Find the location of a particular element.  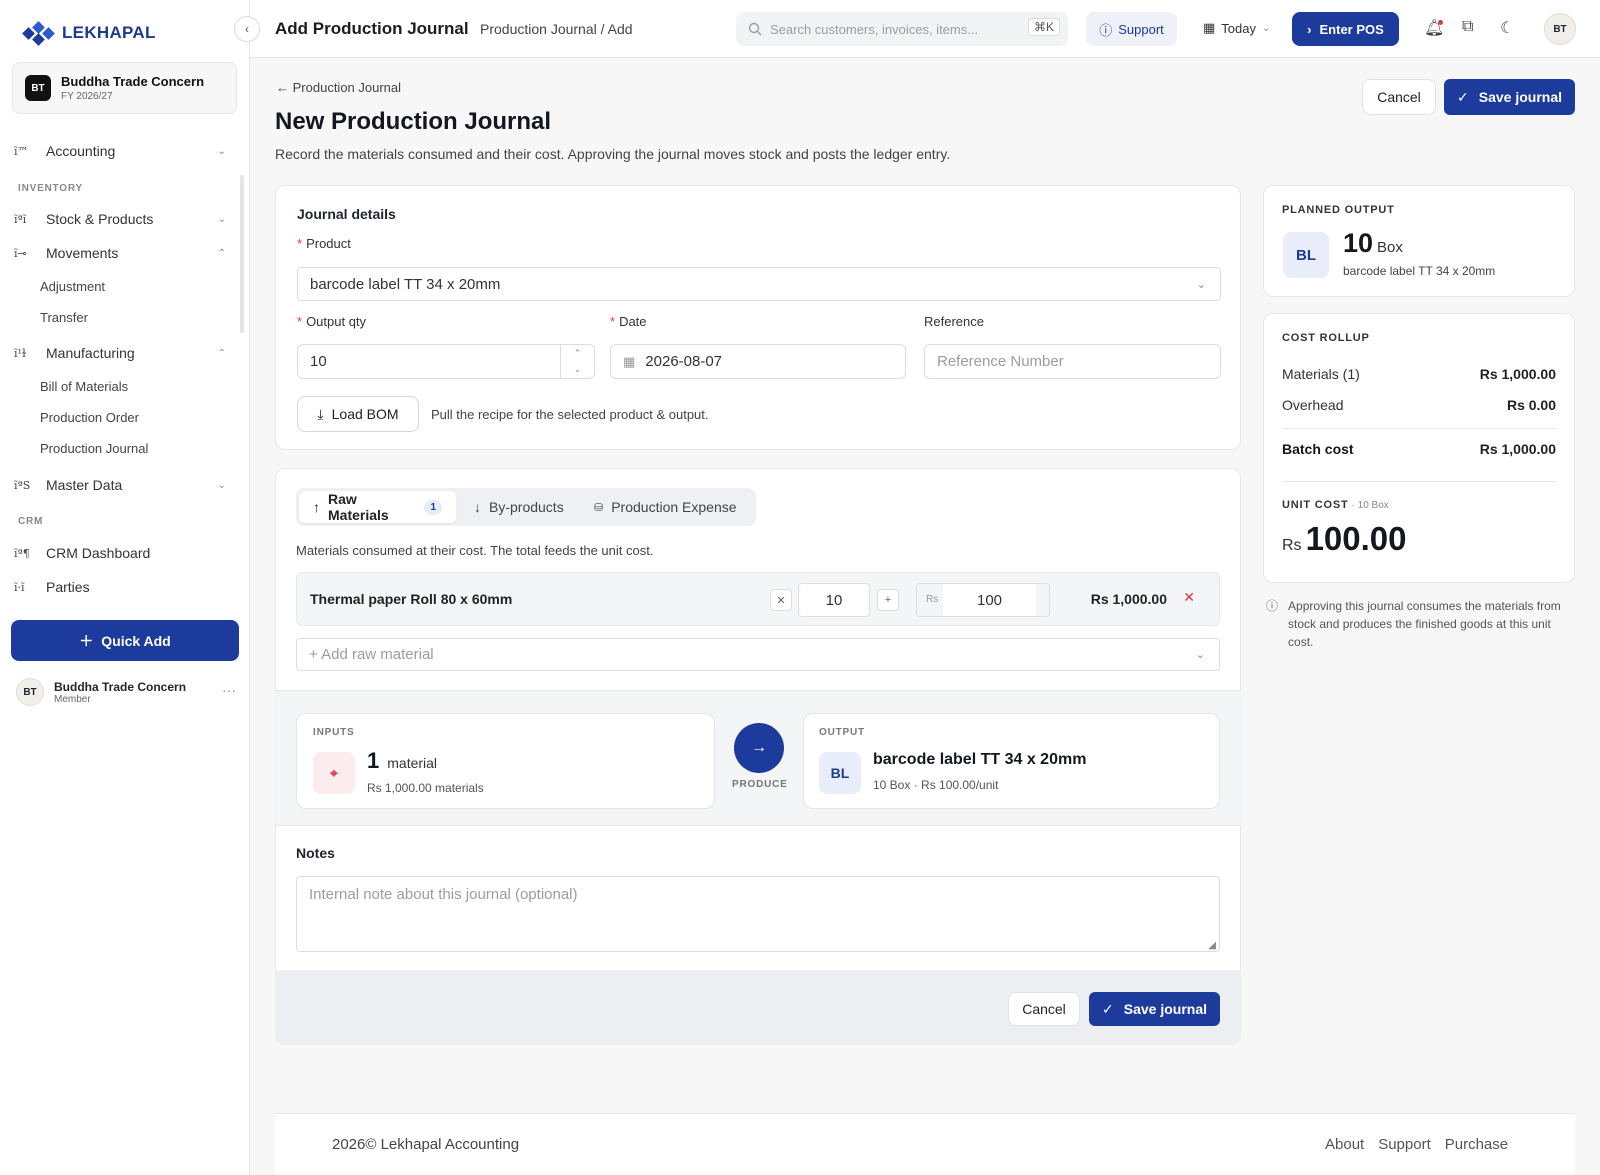

inputs-caption: INPUTS is located at coordinates (334, 732).